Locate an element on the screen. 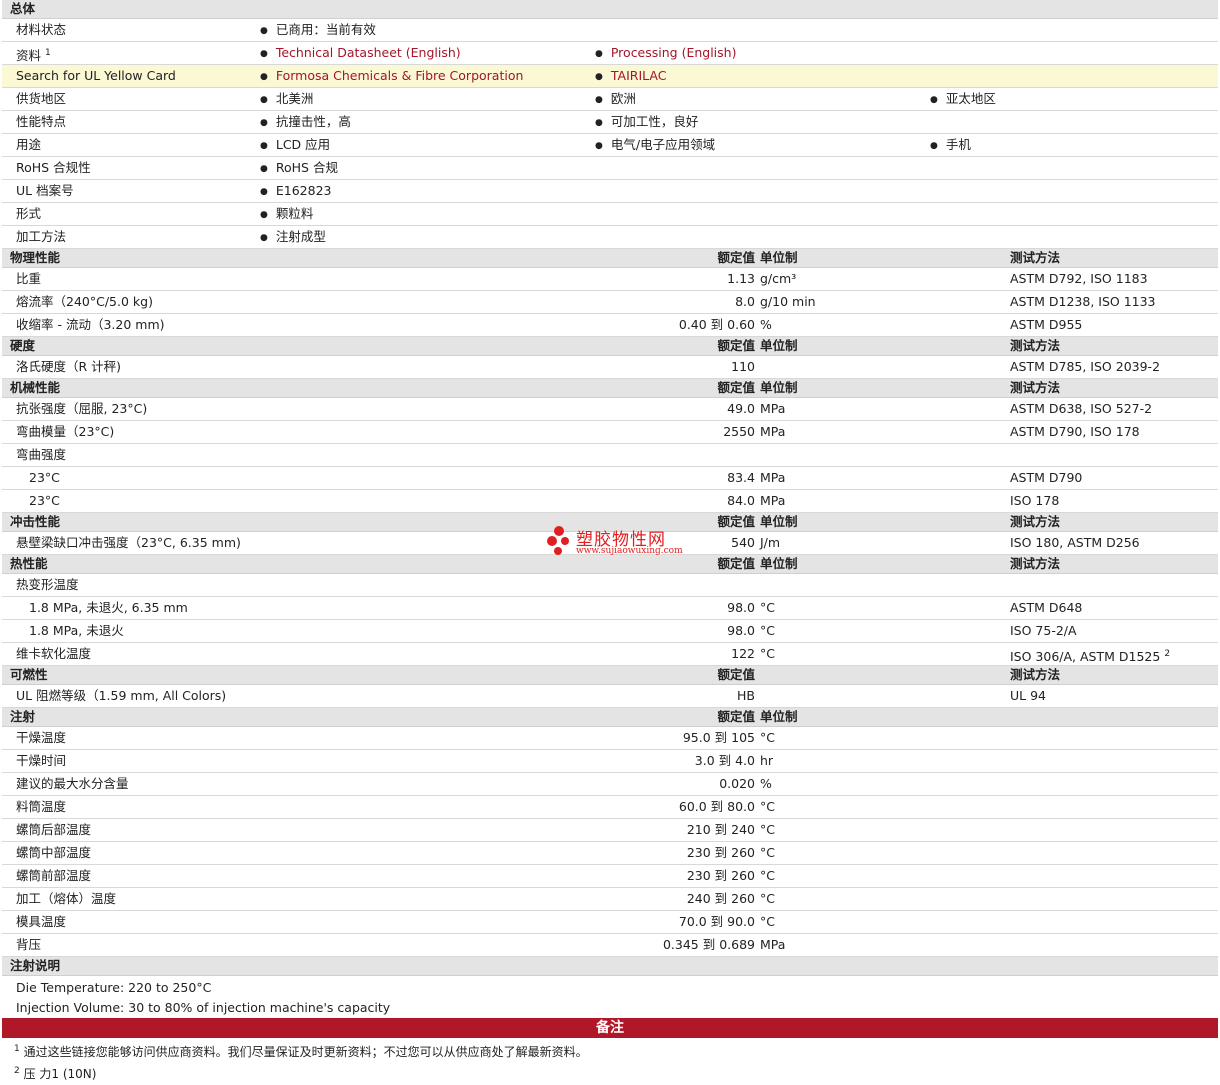  table-row: 1.8 MPa, 未退火, 6.35 mm 98.0 °C ASTM D648 is located at coordinates (610, 608).